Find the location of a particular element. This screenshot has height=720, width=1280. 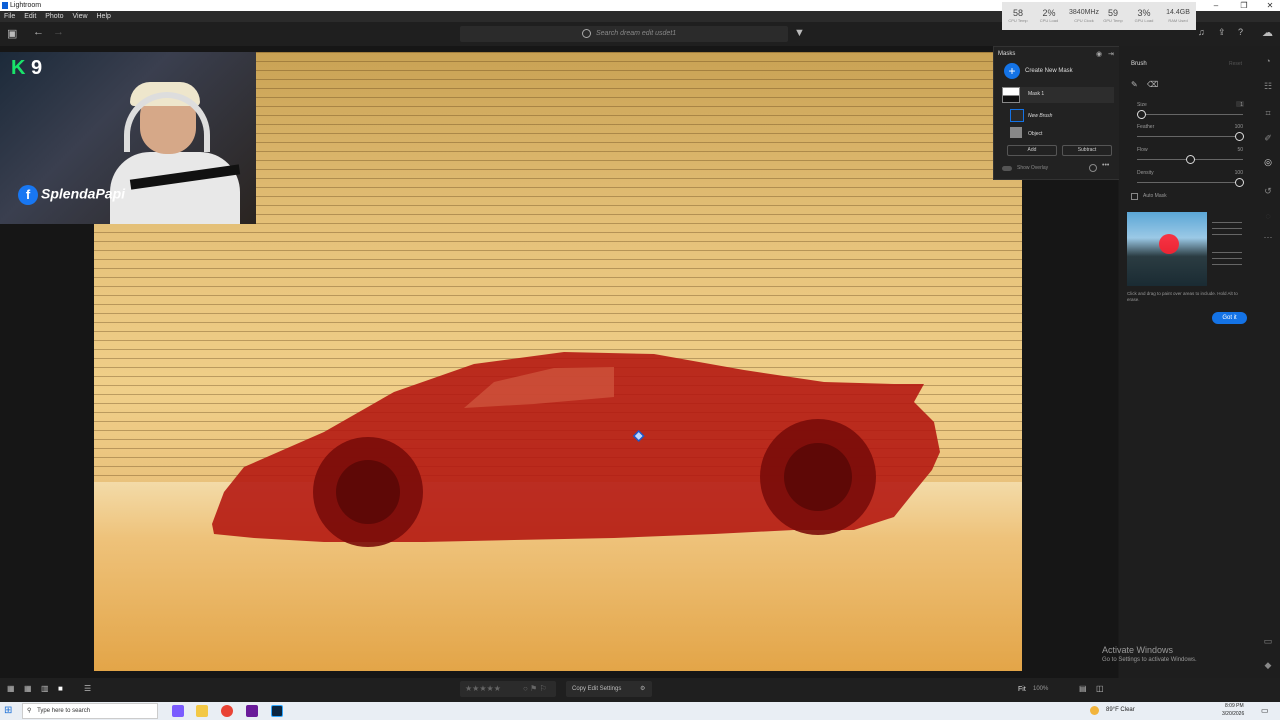

collapse-icon: ⇥ is located at coordinates (1111, 54).